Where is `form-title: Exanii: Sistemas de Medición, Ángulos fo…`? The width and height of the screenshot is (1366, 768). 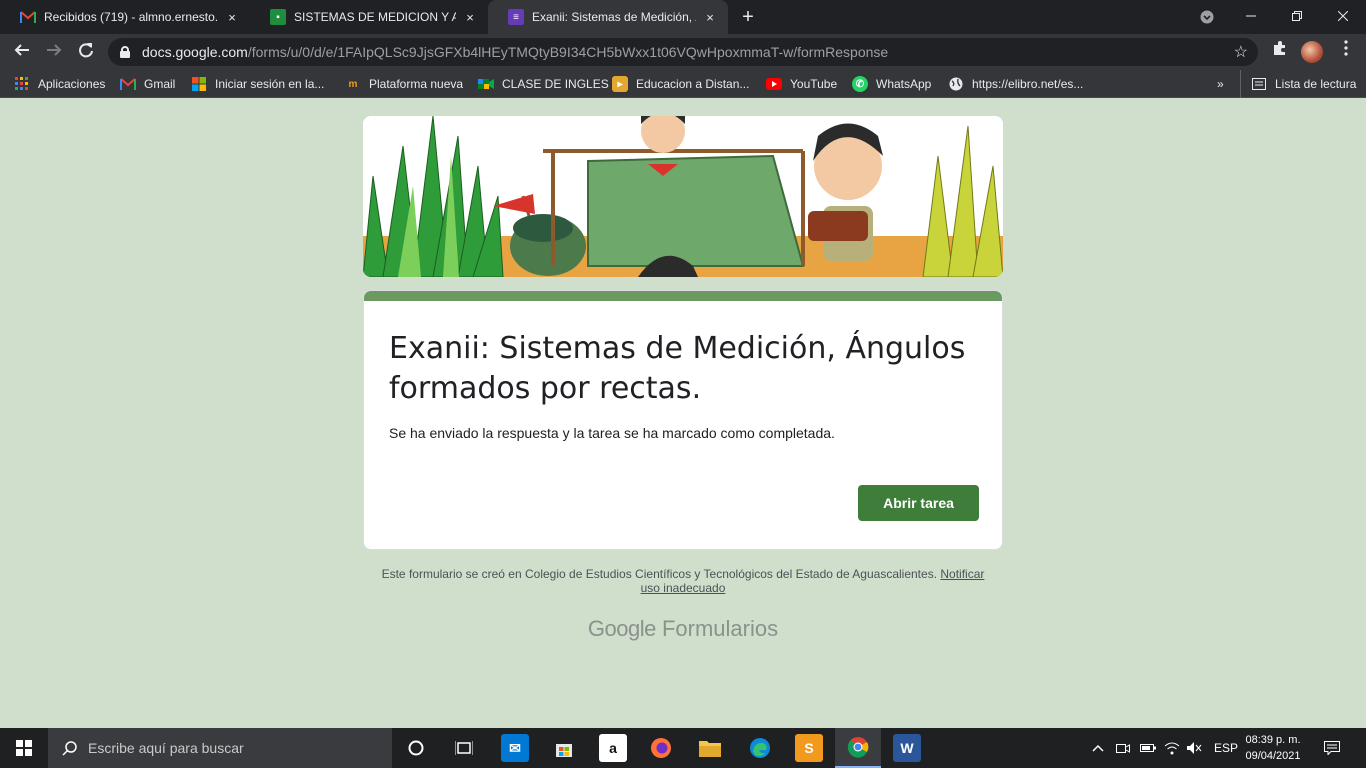
form-title: Exanii: Sistemas de Medición, Ángulos fo… is located at coordinates (677, 368).